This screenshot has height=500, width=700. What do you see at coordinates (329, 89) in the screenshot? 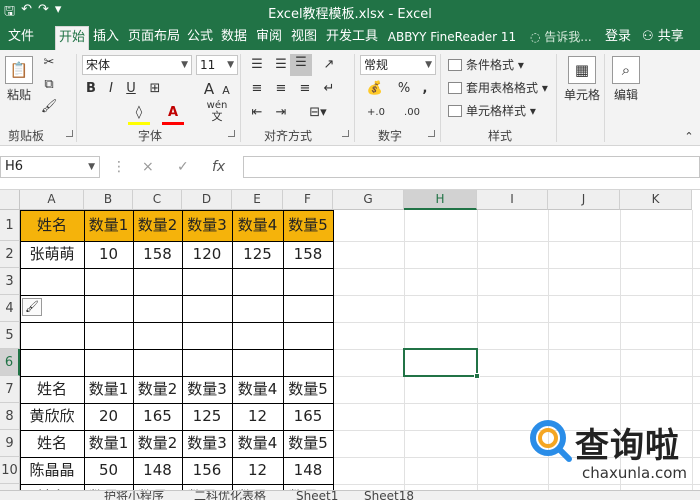
I see `wrap-text-icon: ↵` at bounding box center [329, 89].